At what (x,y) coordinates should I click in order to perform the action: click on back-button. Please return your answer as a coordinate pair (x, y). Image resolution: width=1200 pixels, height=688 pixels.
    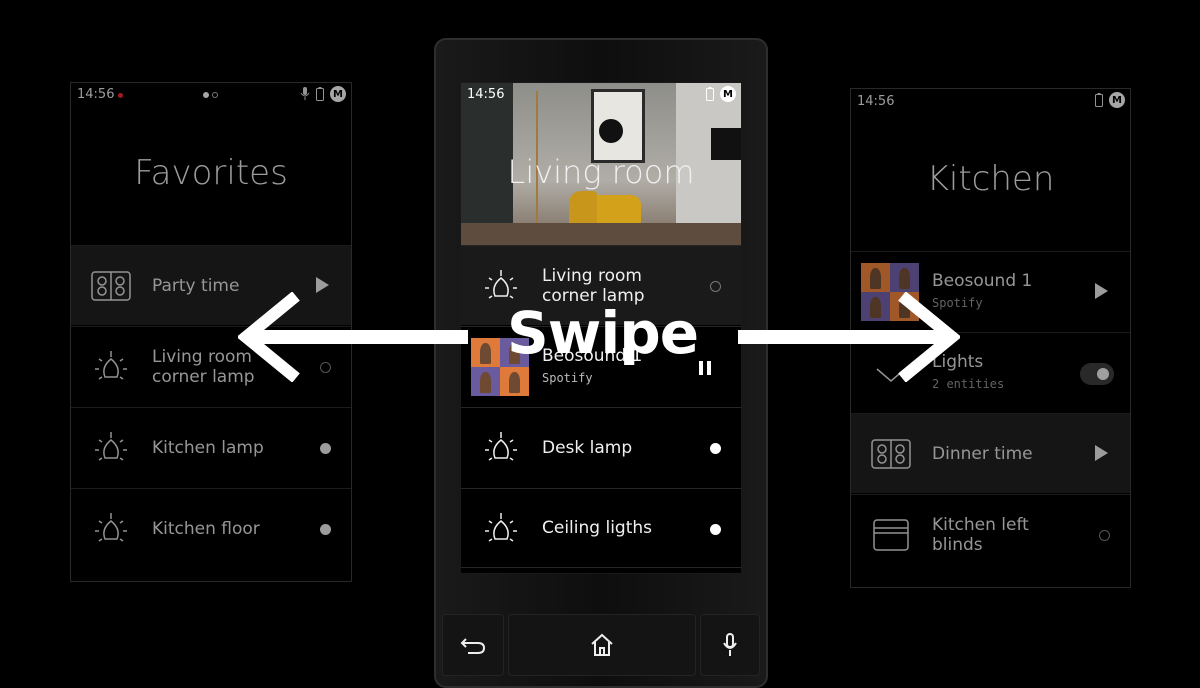
    Looking at the image, I should click on (473, 645).